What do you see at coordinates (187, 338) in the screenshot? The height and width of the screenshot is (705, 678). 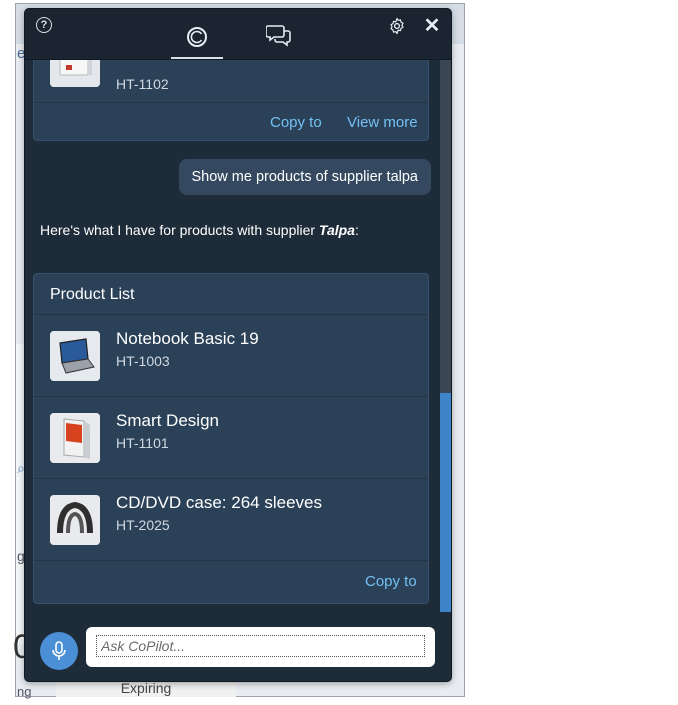 I see `product-name: Notebook Basic 19` at bounding box center [187, 338].